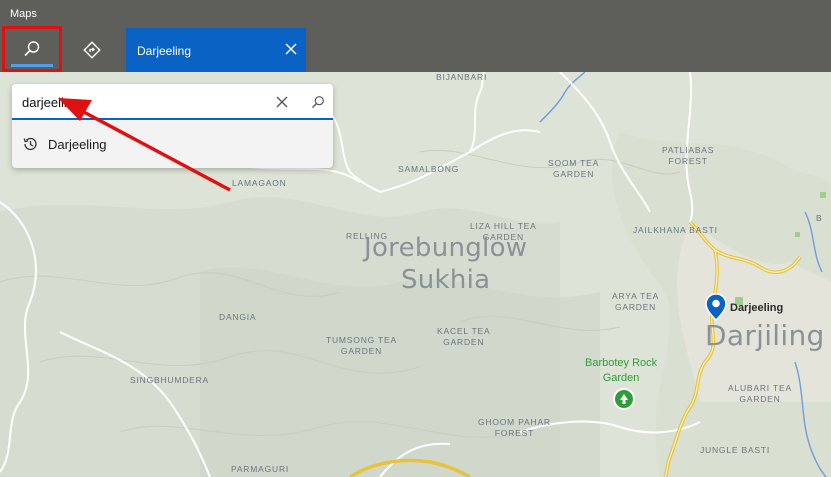  I want to click on submit-search-button, so click(318, 102).